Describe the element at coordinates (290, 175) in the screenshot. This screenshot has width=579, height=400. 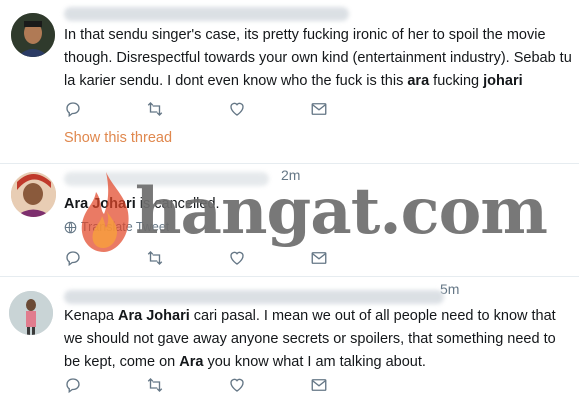
I see `tweet-timestamp: 2m` at that location.